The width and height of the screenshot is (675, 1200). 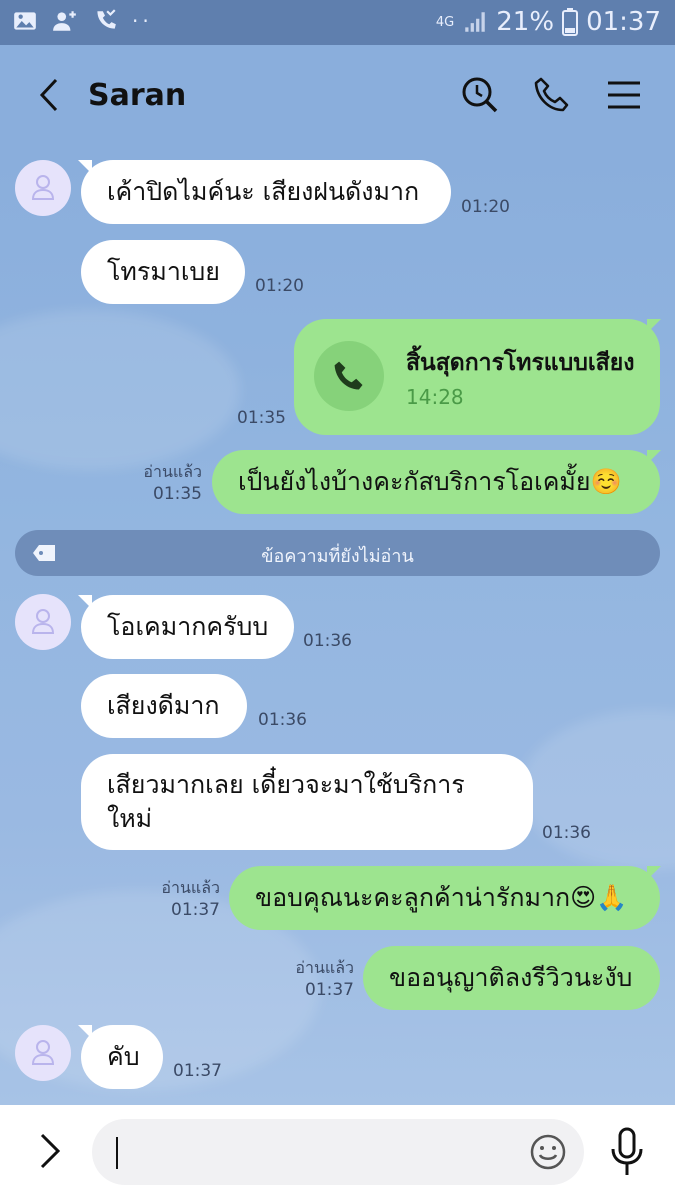 I want to click on message-input, so click(x=338, y=1152).